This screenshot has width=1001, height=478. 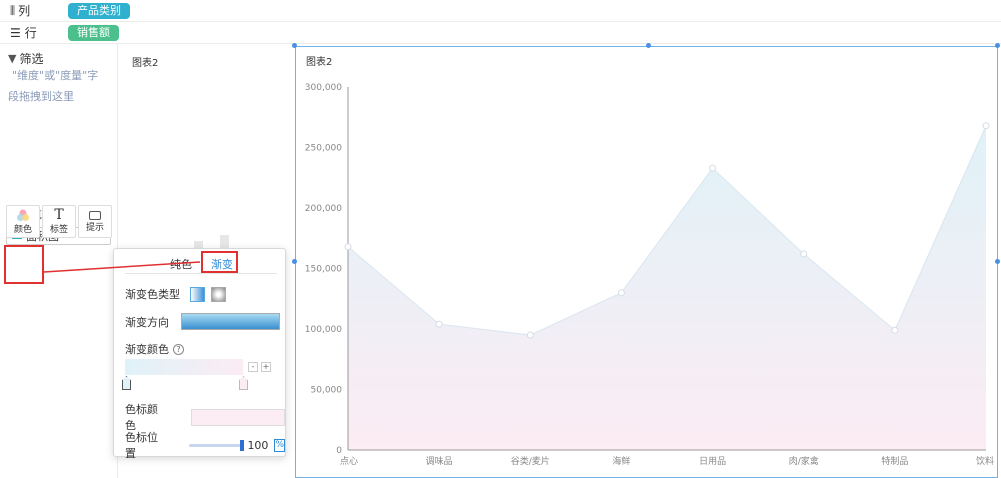 I want to click on x-tick-label: 肉/家禽, so click(x=804, y=461).